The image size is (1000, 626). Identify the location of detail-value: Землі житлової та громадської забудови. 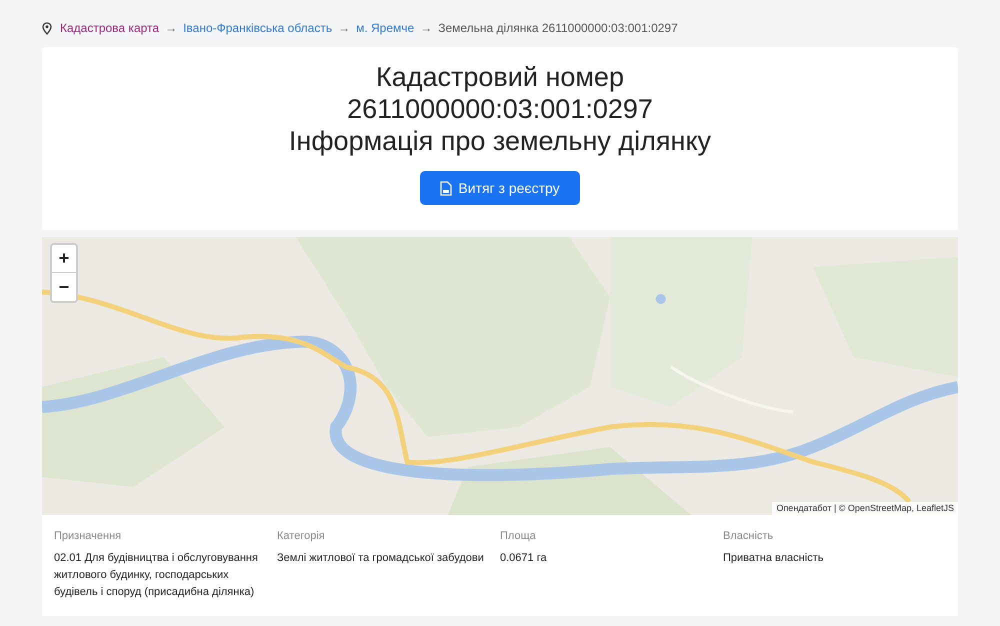
(381, 558).